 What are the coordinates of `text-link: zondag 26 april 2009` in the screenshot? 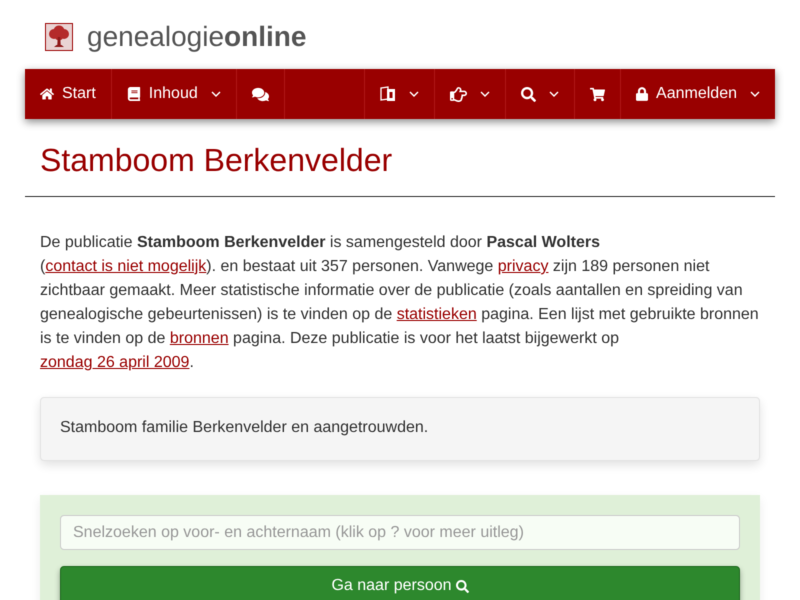 It's located at (115, 362).